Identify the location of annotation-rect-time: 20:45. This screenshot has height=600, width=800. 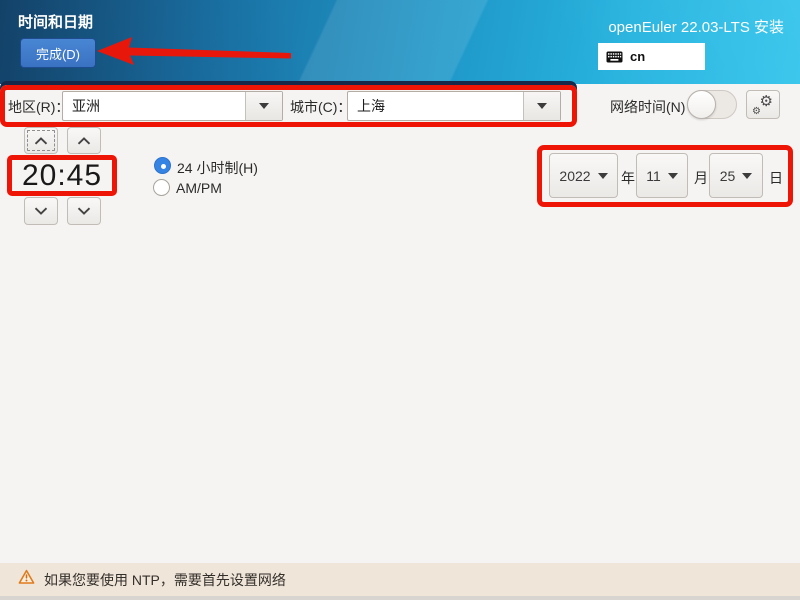
(62, 175).